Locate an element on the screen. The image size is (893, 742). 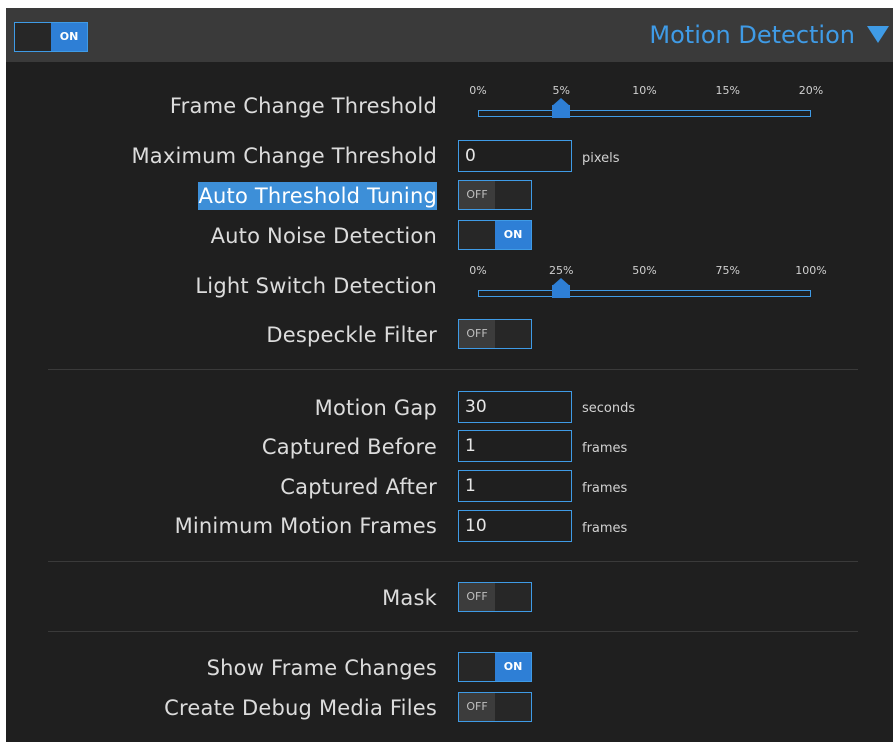
maximum-change-threshold-label: Maximum Change Threshold is located at coordinates (284, 156).